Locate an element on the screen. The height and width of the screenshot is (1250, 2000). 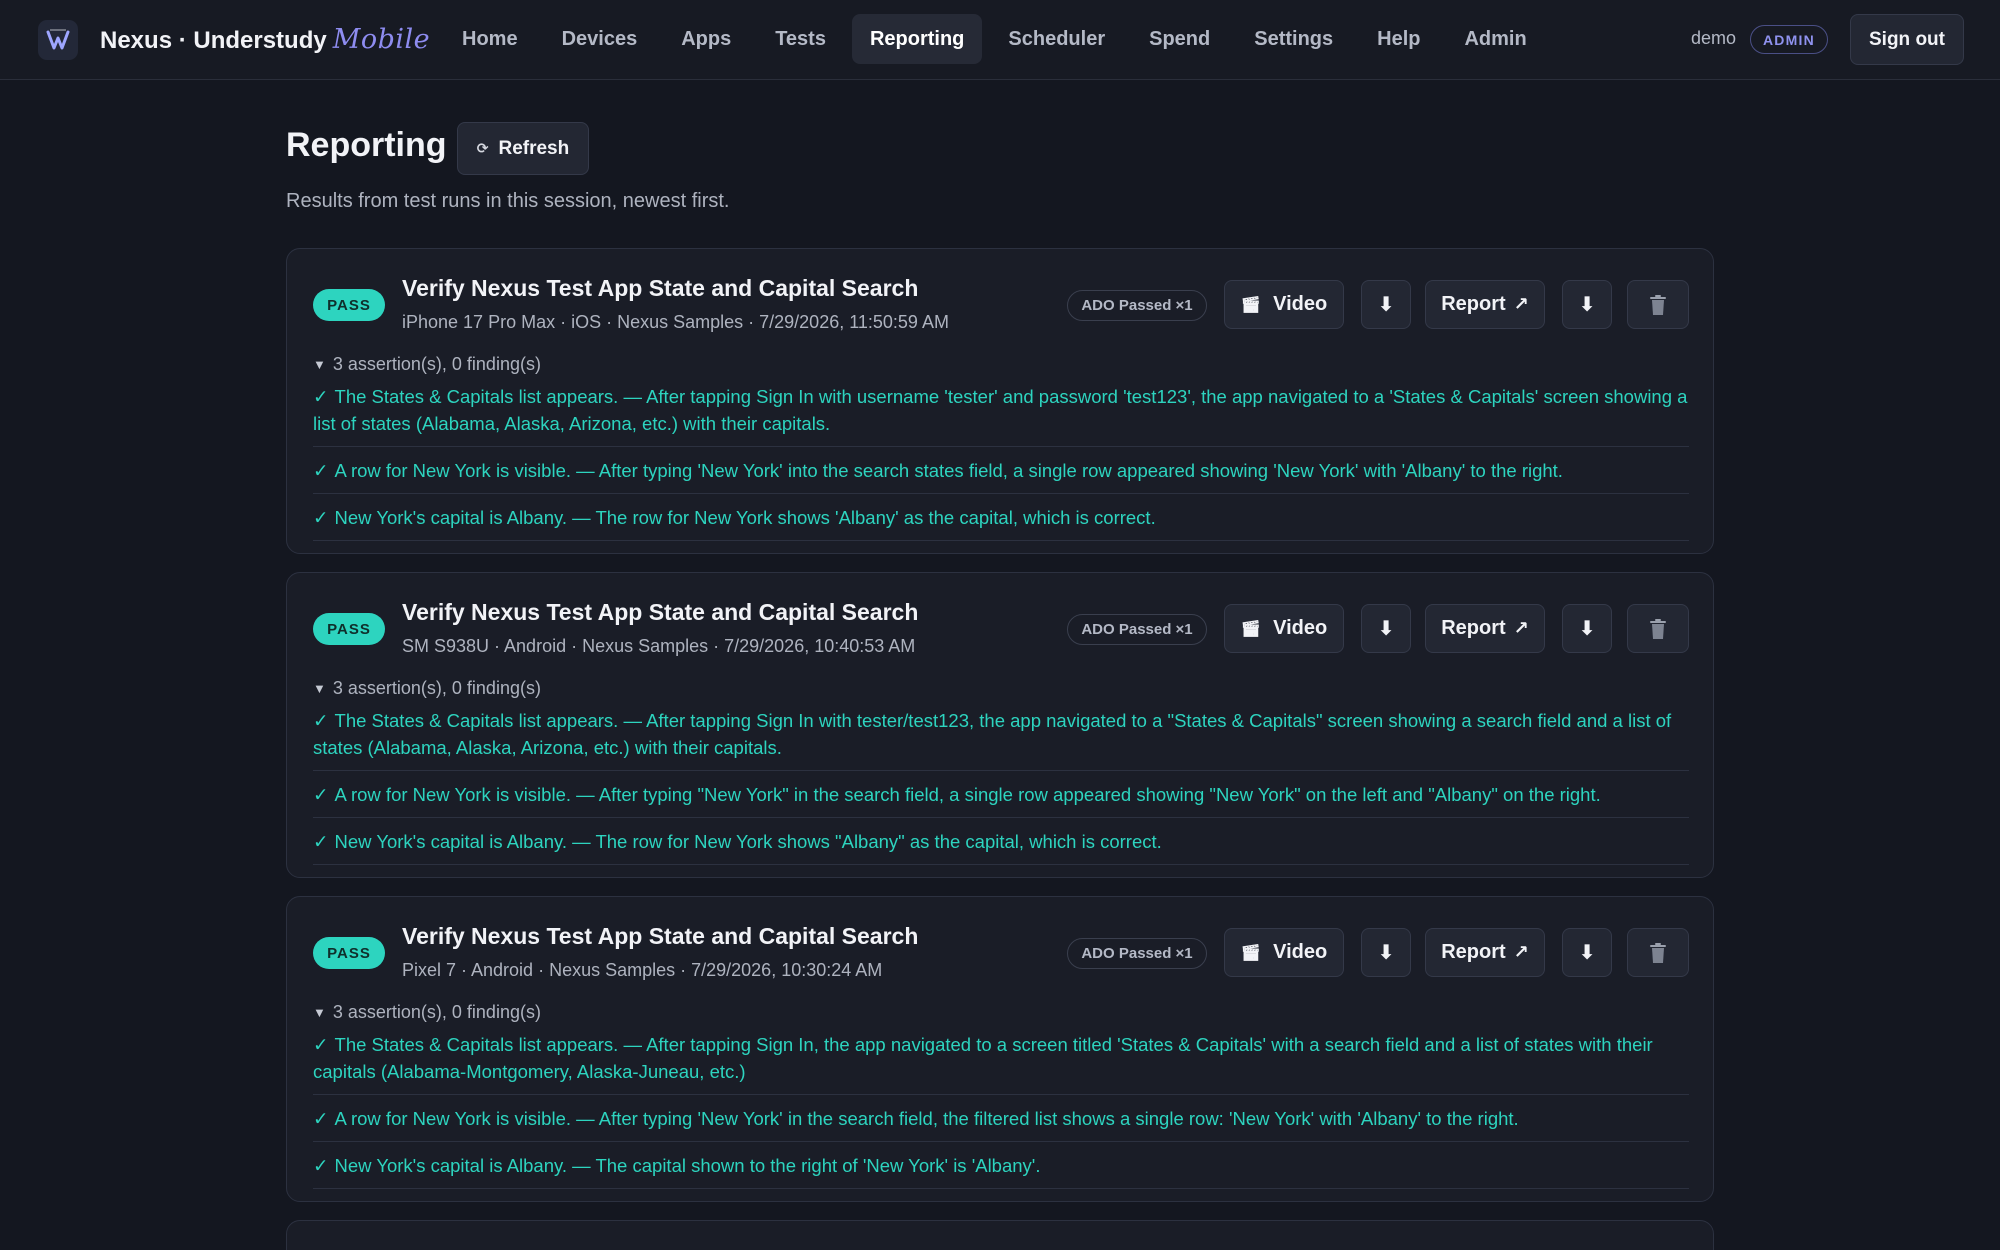
nav-link-tests: Tests is located at coordinates (800, 39).